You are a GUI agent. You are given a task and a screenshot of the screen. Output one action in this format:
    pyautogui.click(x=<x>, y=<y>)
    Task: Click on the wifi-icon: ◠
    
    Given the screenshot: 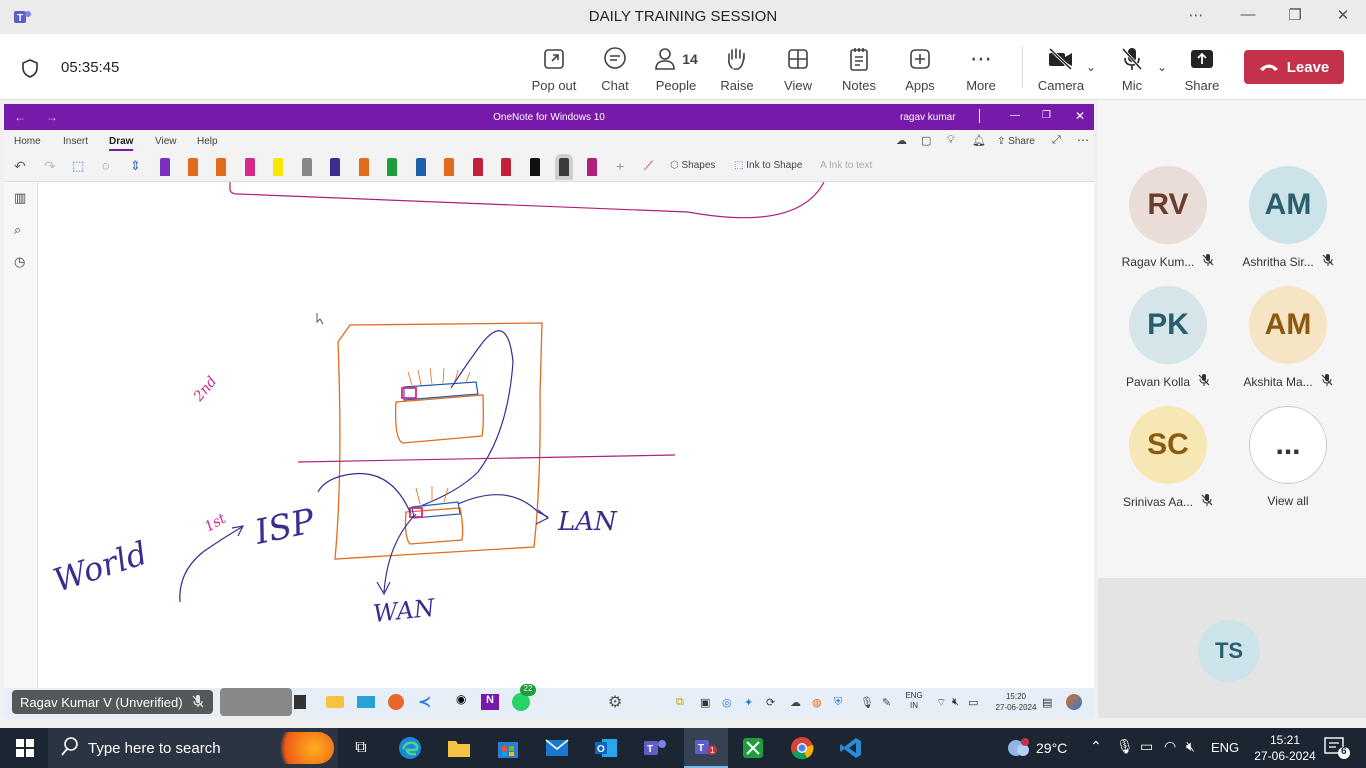 What is the action you would take?
    pyautogui.click(x=1170, y=746)
    